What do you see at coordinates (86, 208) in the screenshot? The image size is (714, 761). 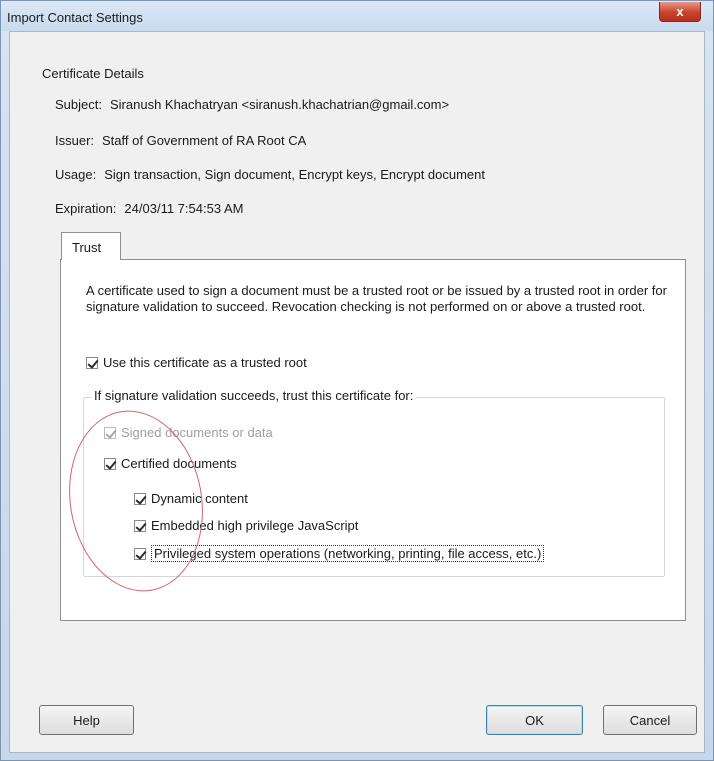 I see `expiration-label: Expiration:` at bounding box center [86, 208].